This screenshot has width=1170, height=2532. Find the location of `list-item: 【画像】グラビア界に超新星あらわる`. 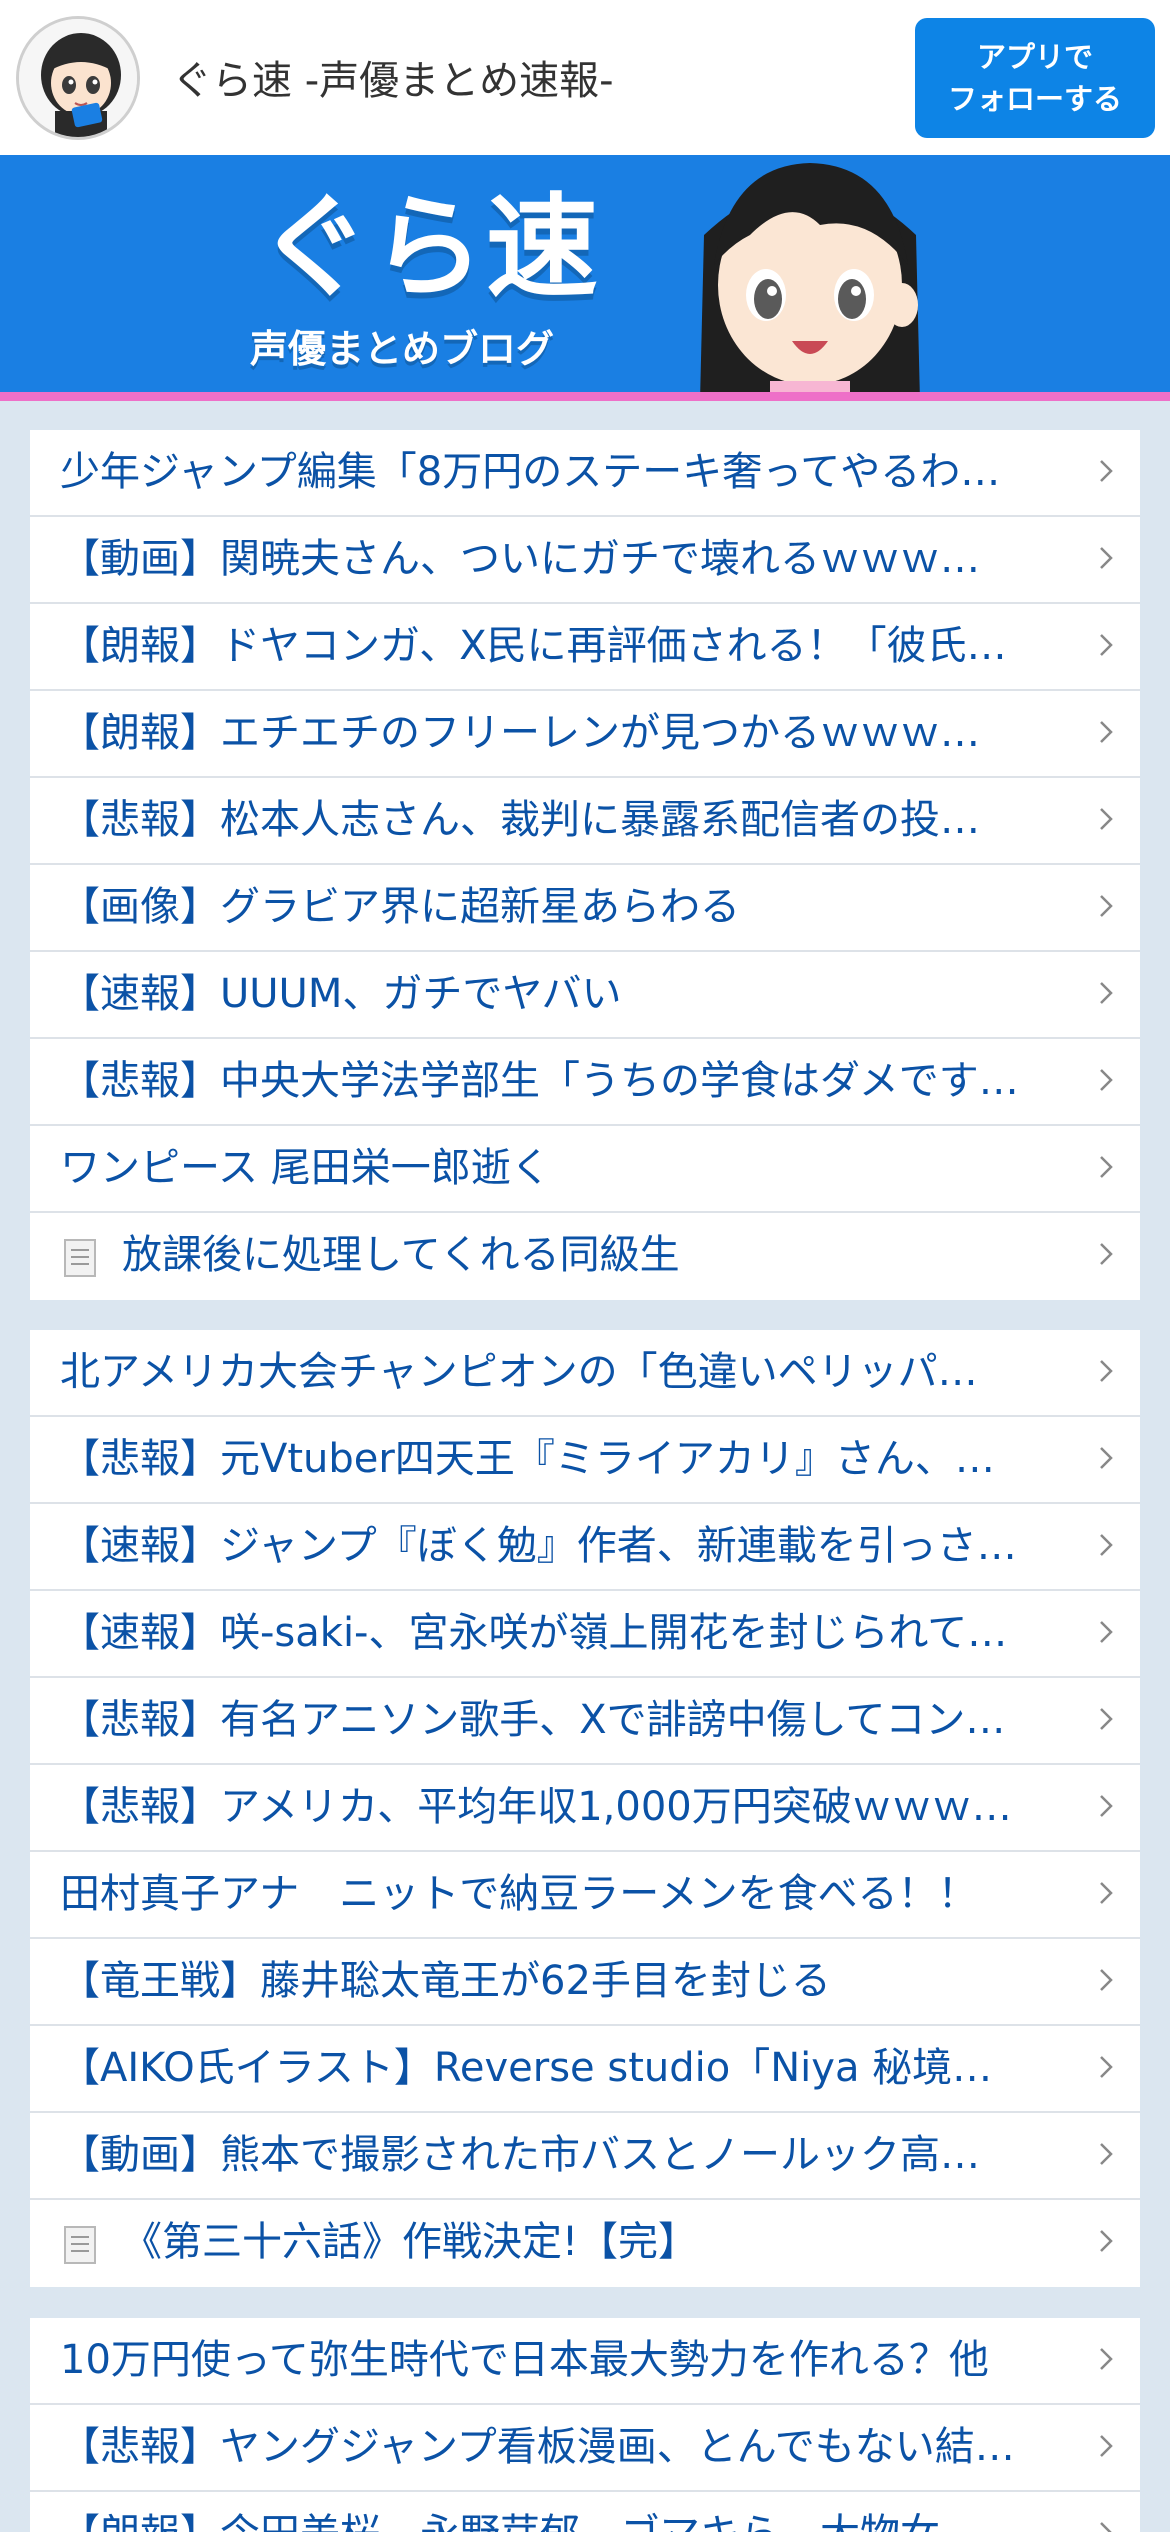

list-item: 【画像】グラビア界に超新星あらわる is located at coordinates (585, 908).